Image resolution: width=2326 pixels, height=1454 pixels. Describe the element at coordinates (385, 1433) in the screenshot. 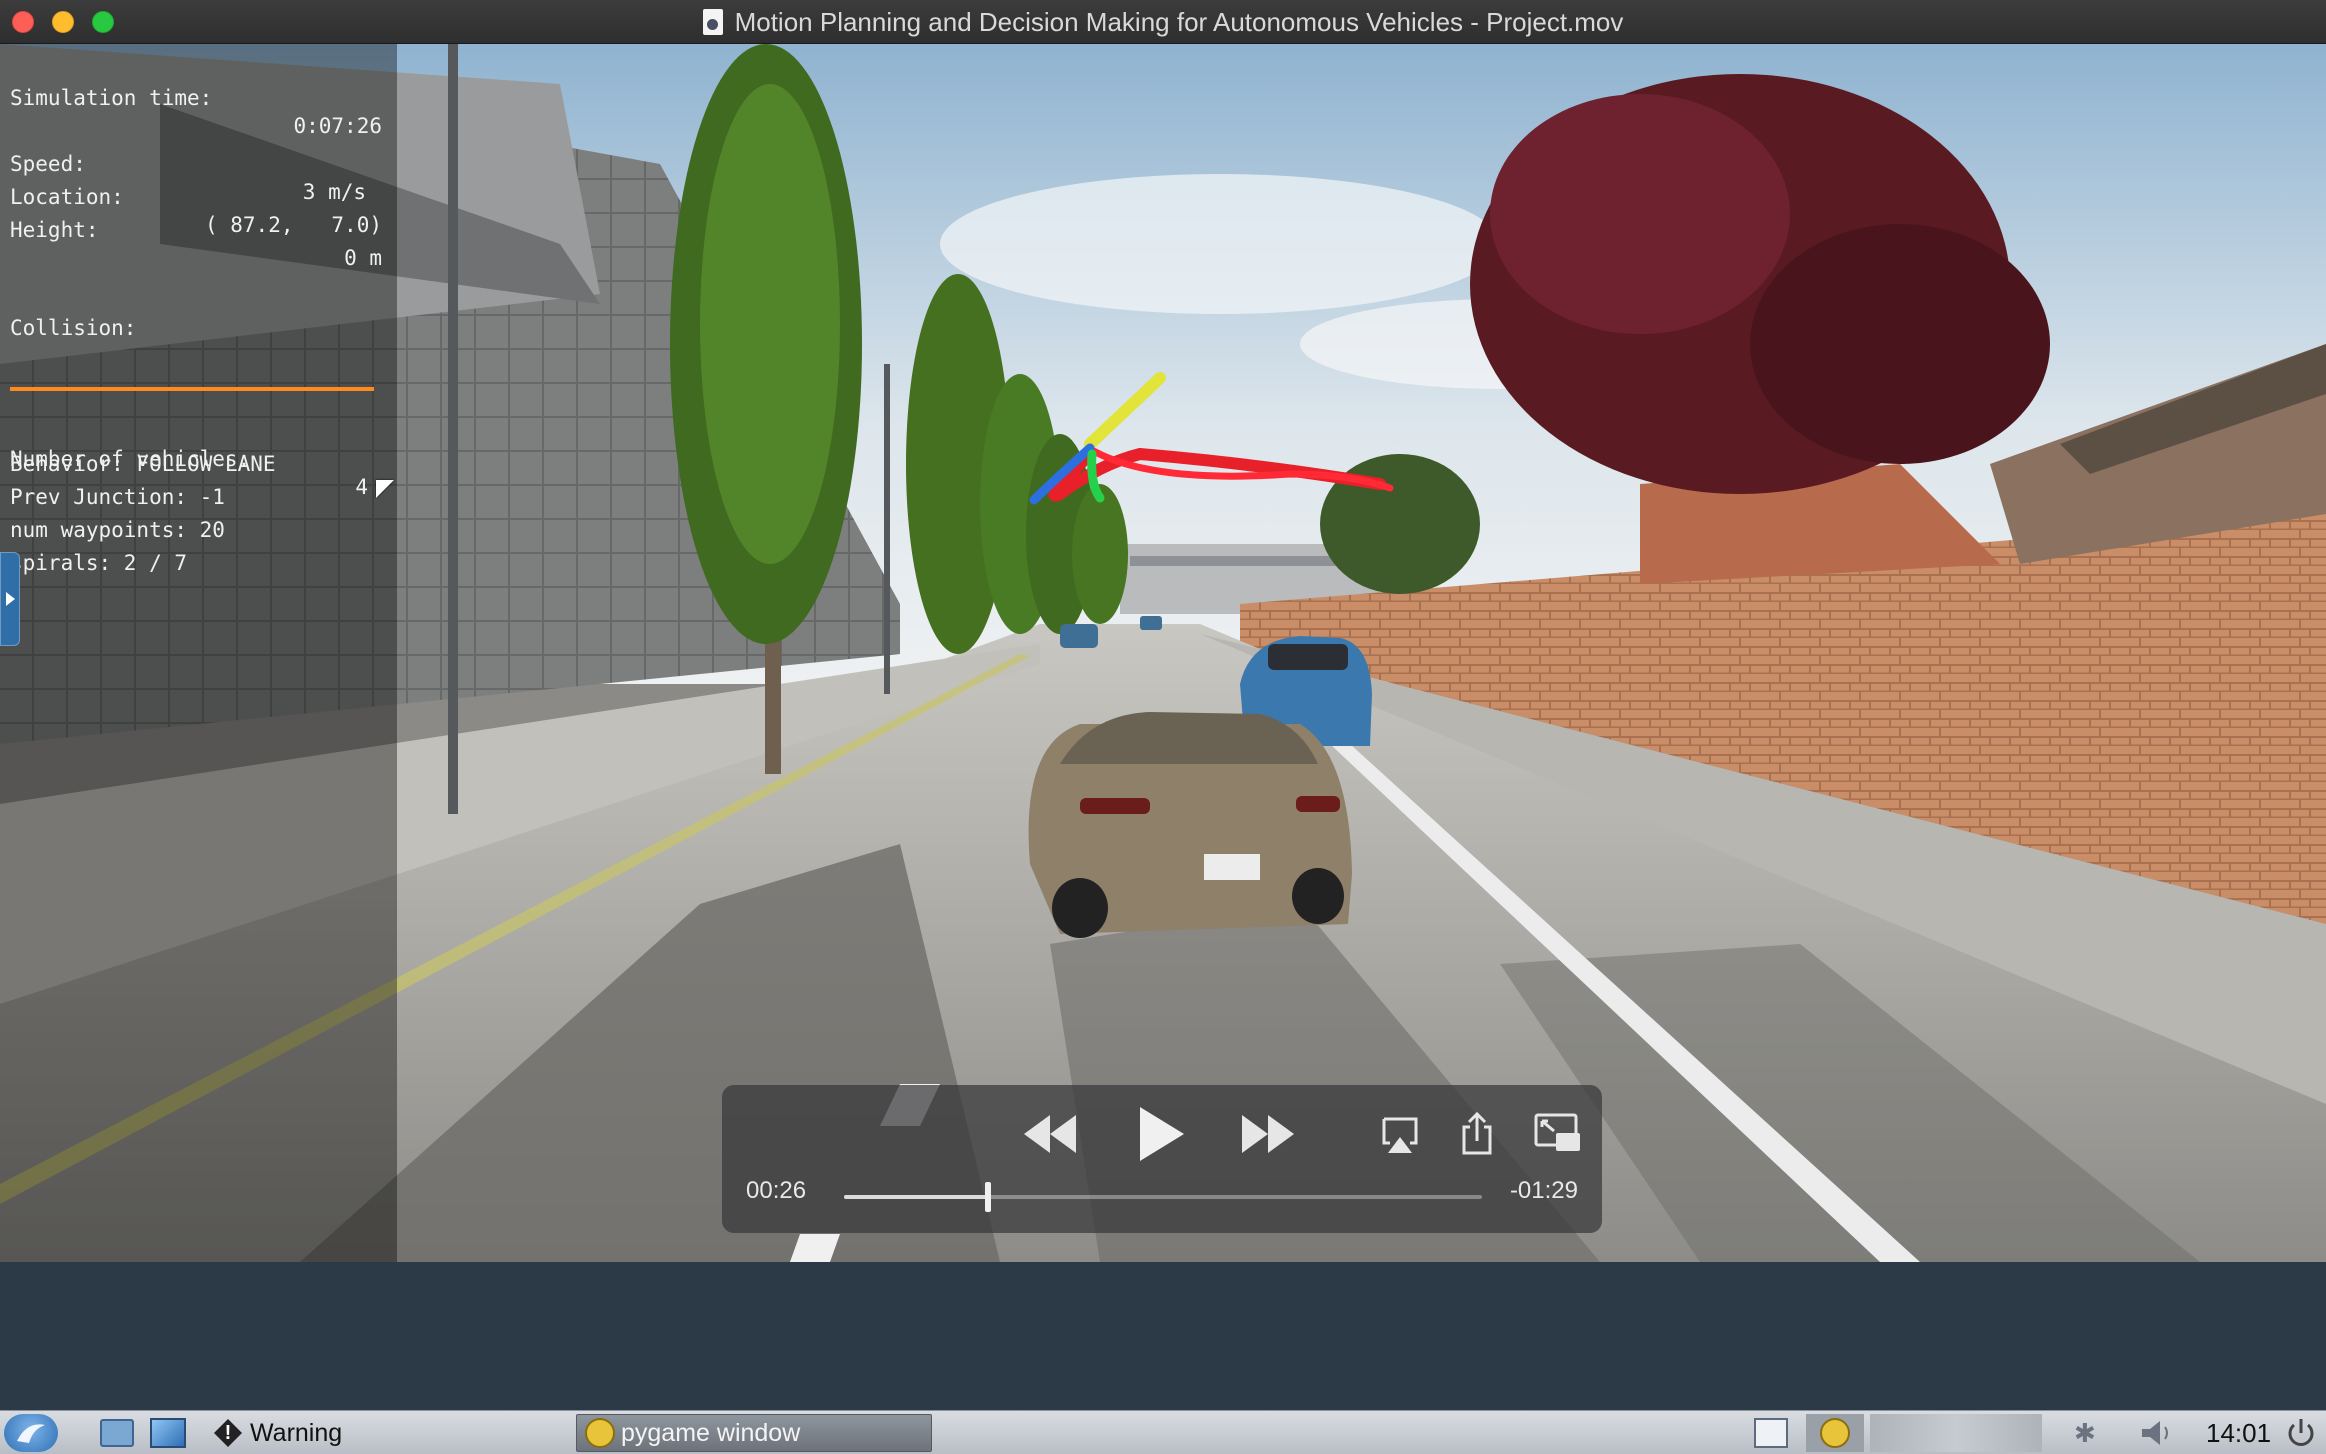

I see `taskbar-warning-window: ! Warning` at that location.